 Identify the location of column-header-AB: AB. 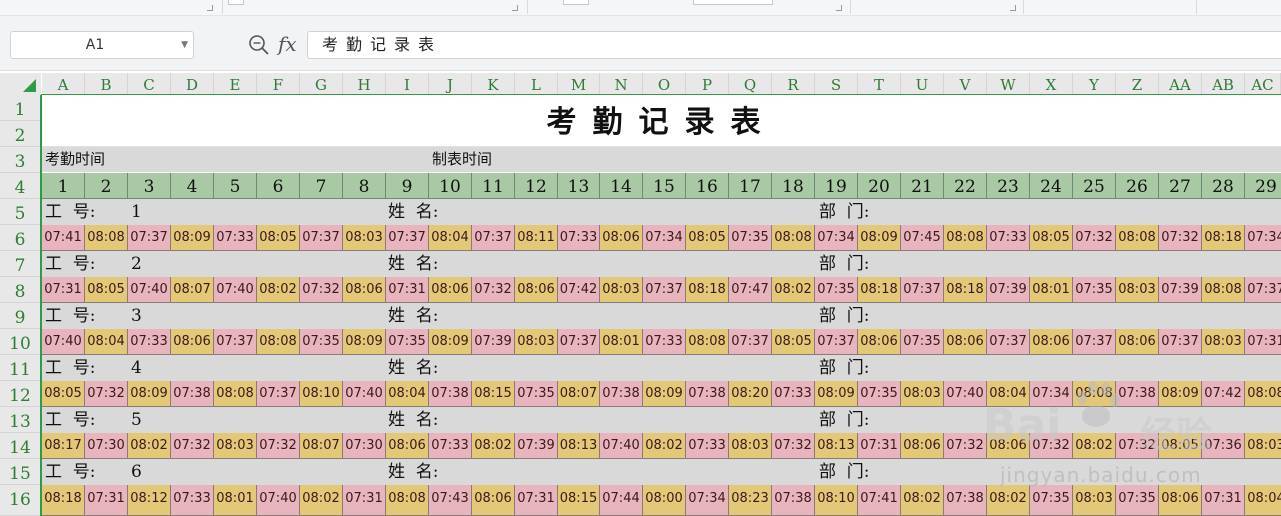
(1223, 84).